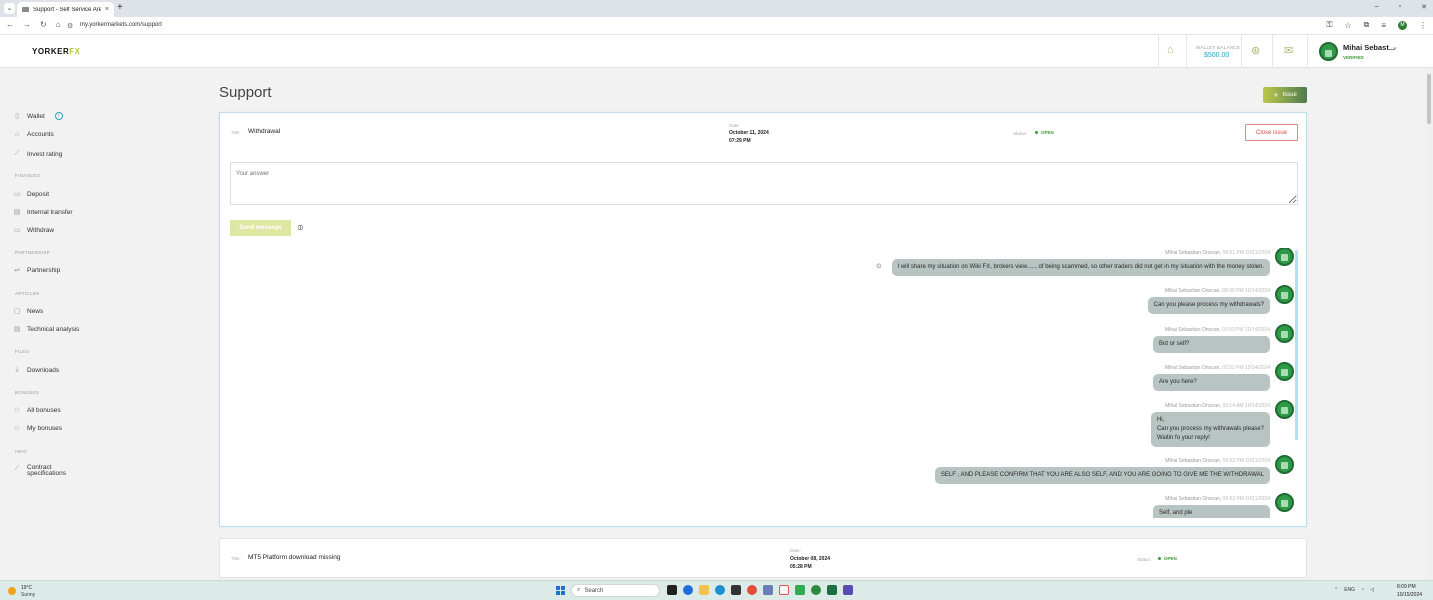 This screenshot has width=1433, height=600. What do you see at coordinates (1383, 25) in the screenshot?
I see `sidebar-icon: ≡` at bounding box center [1383, 25].